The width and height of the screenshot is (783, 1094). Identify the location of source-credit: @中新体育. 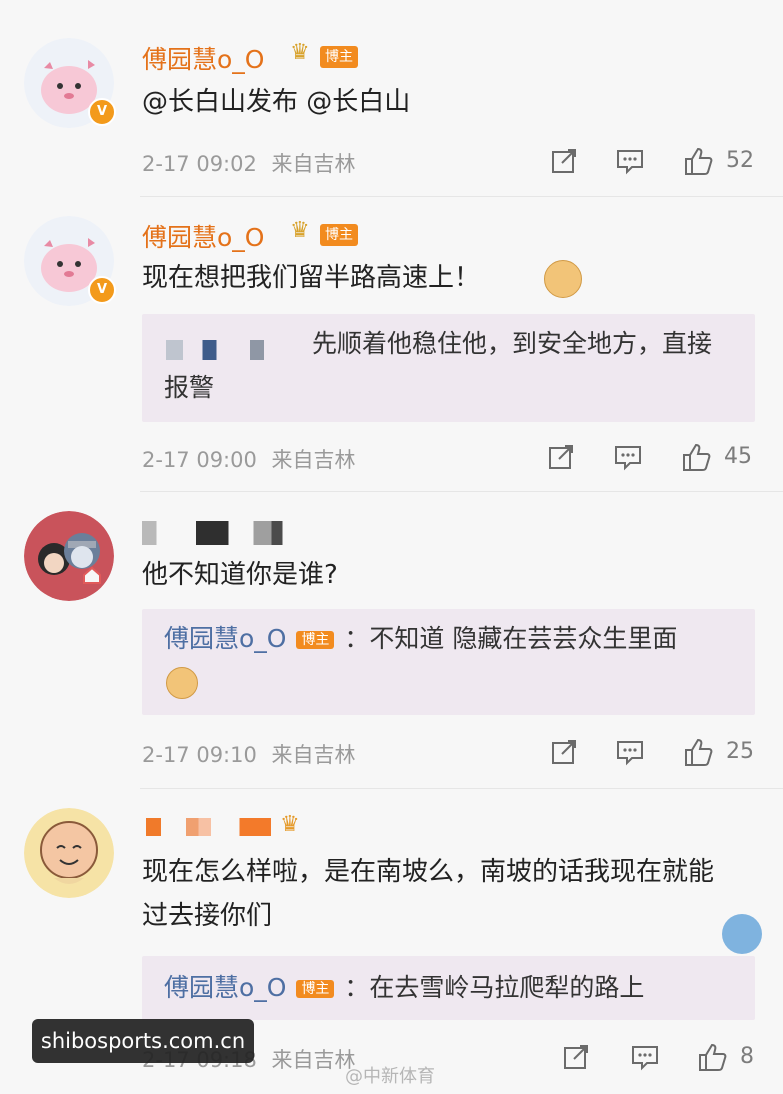
(390, 1076).